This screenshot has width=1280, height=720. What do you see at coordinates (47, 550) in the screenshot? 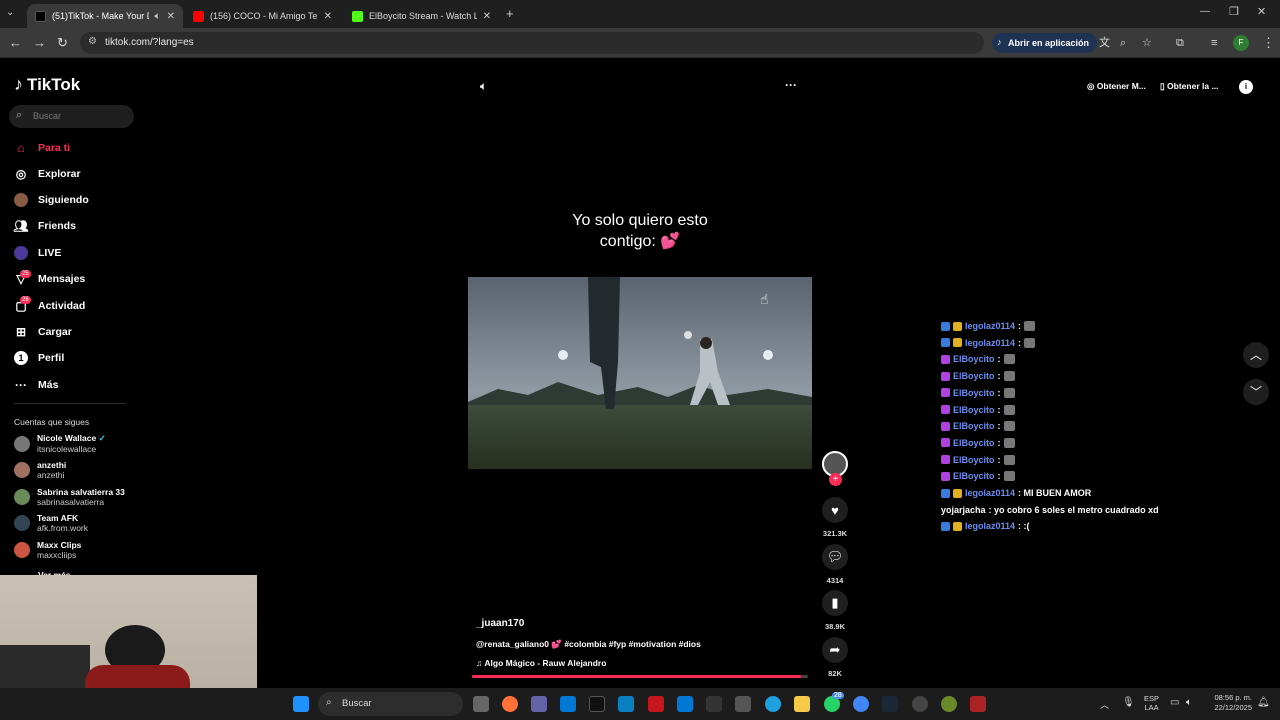
I see `account-item: Maxx Clips maxxcliips` at bounding box center [47, 550].